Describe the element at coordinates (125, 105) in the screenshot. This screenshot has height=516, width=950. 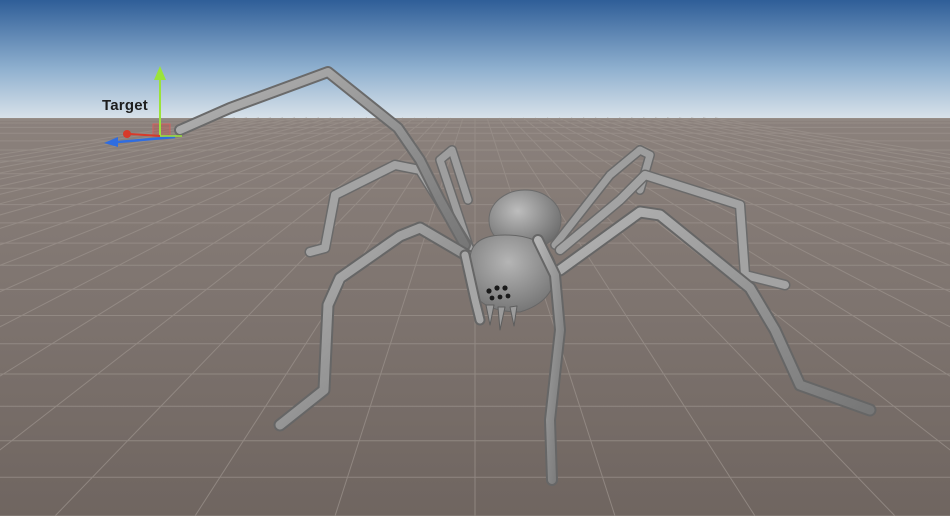
I see `target-label: Target` at that location.